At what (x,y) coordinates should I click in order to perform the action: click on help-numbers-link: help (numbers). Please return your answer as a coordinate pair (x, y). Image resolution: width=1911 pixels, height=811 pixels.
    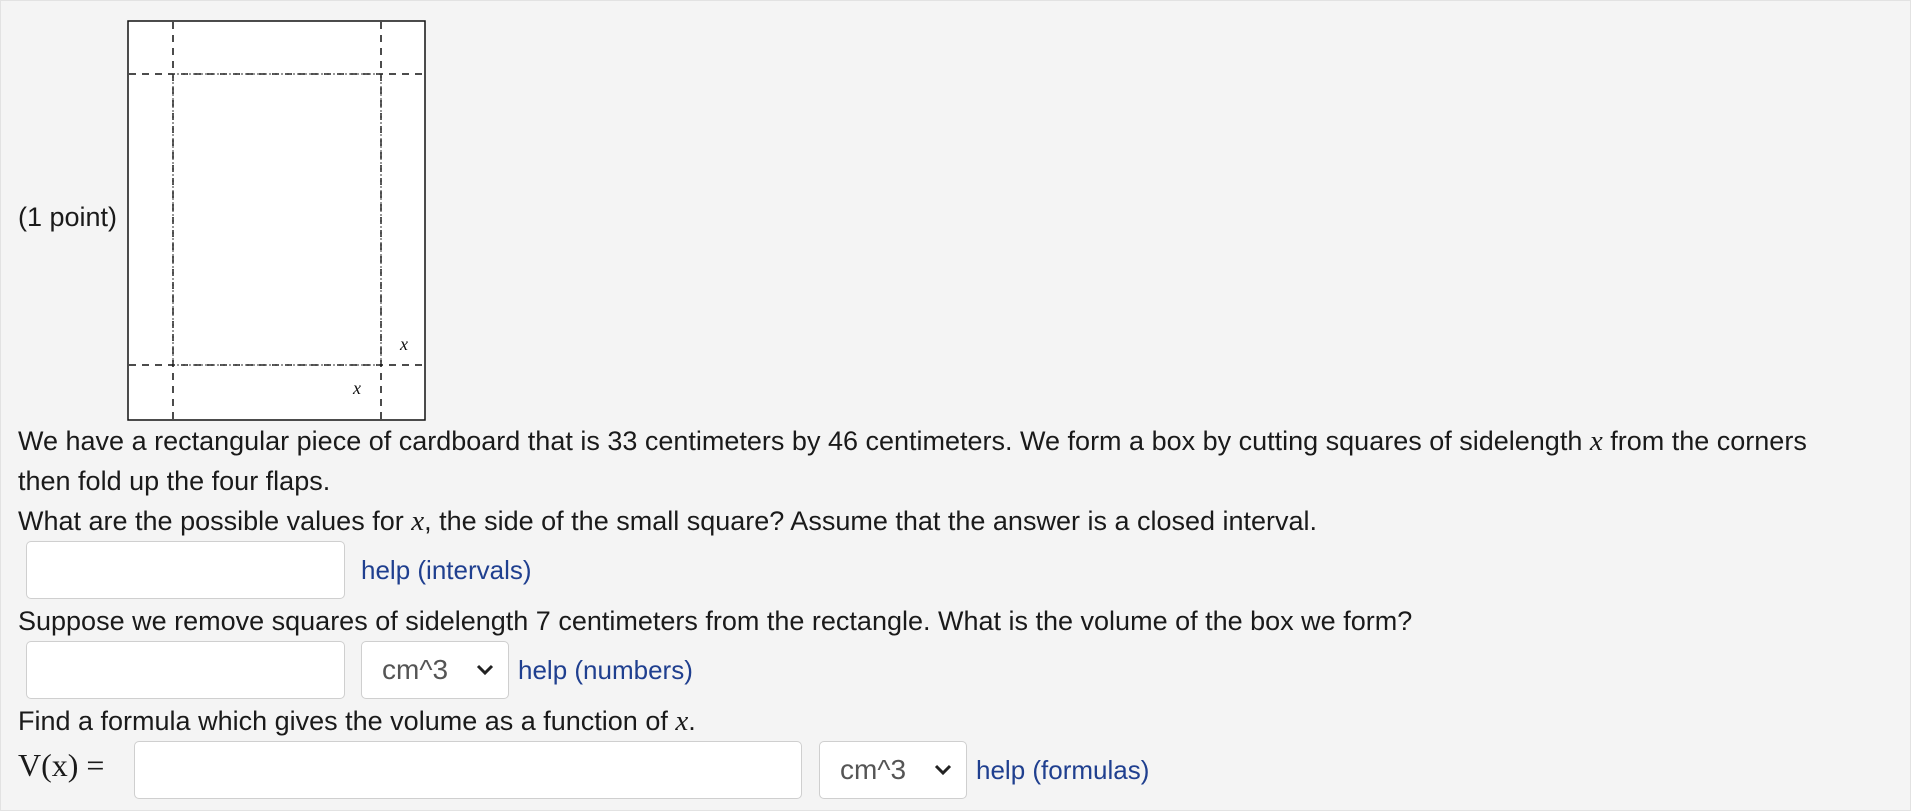
    Looking at the image, I should click on (605, 670).